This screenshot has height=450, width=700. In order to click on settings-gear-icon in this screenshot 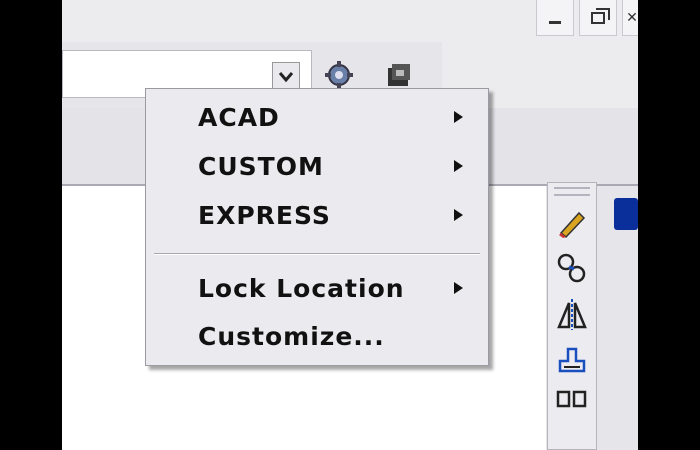, I will do `click(339, 75)`.